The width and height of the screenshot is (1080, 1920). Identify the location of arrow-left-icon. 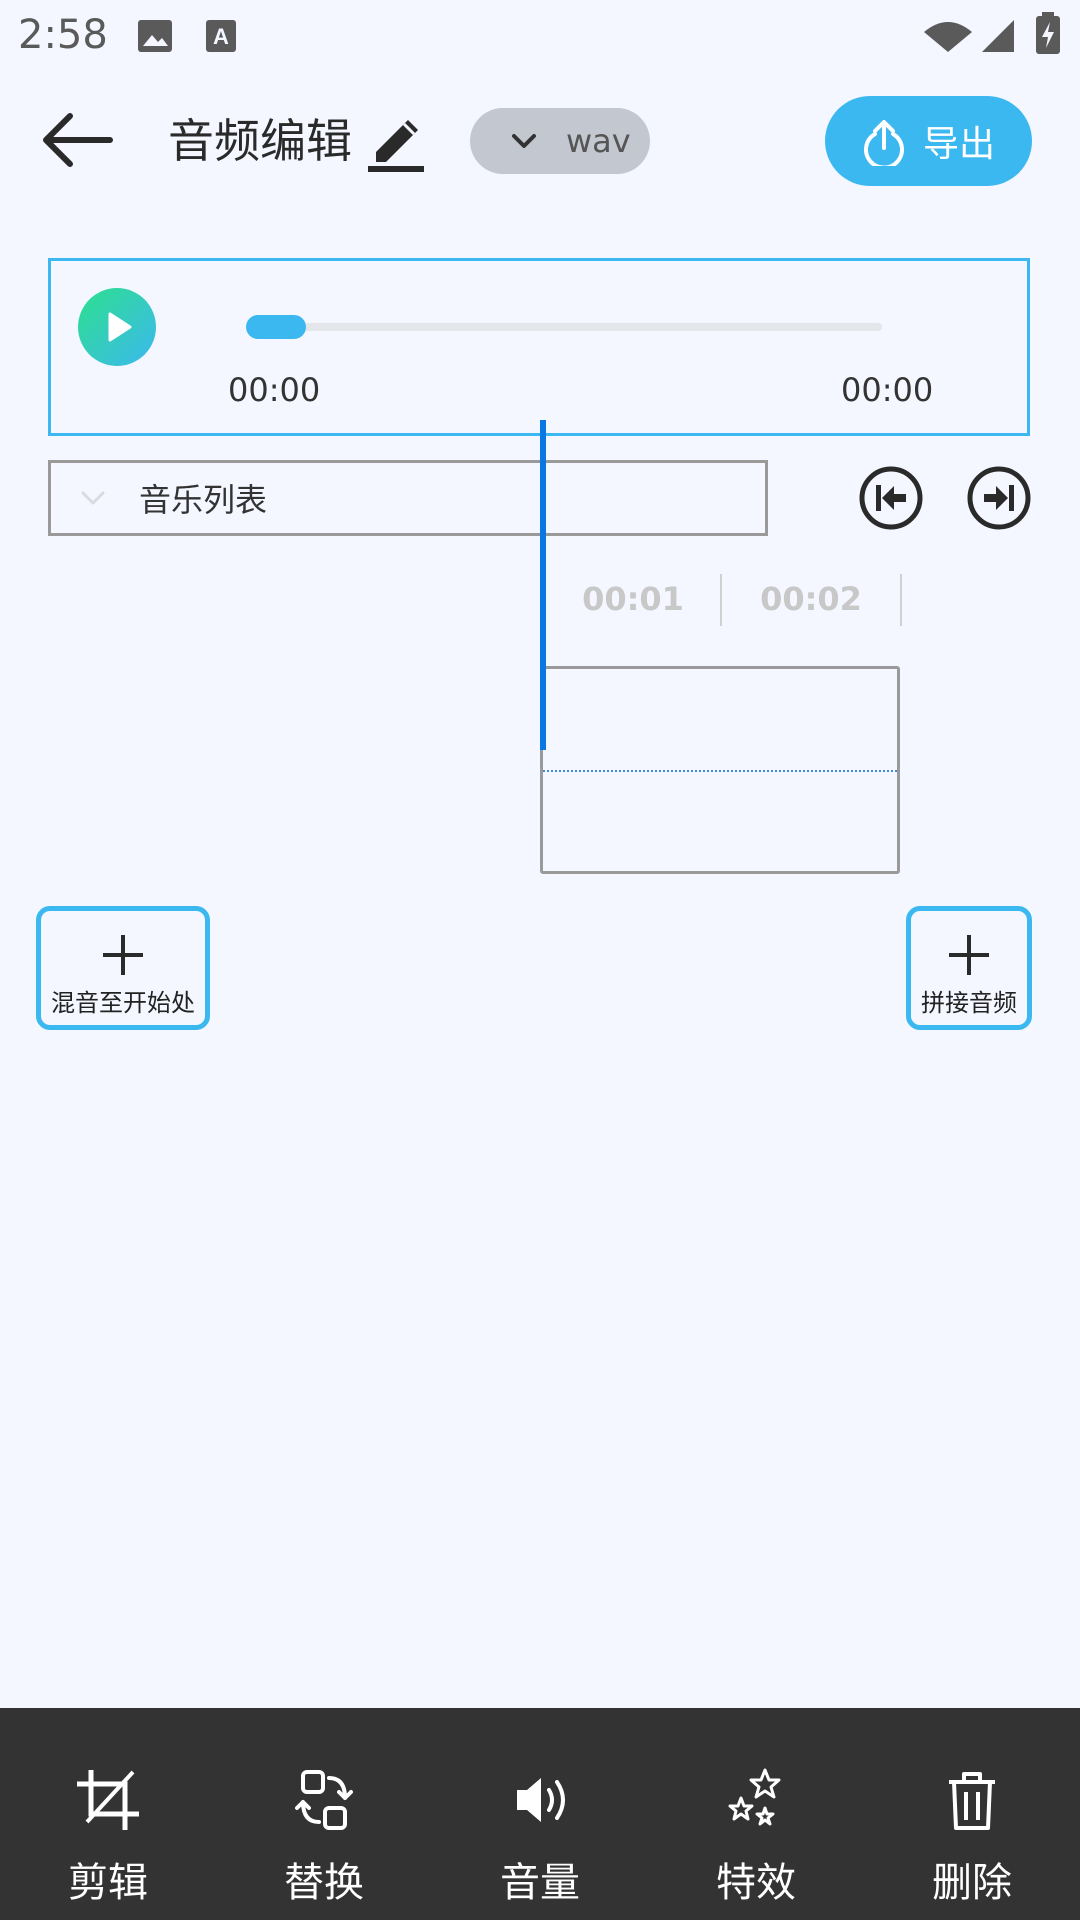
(78, 140).